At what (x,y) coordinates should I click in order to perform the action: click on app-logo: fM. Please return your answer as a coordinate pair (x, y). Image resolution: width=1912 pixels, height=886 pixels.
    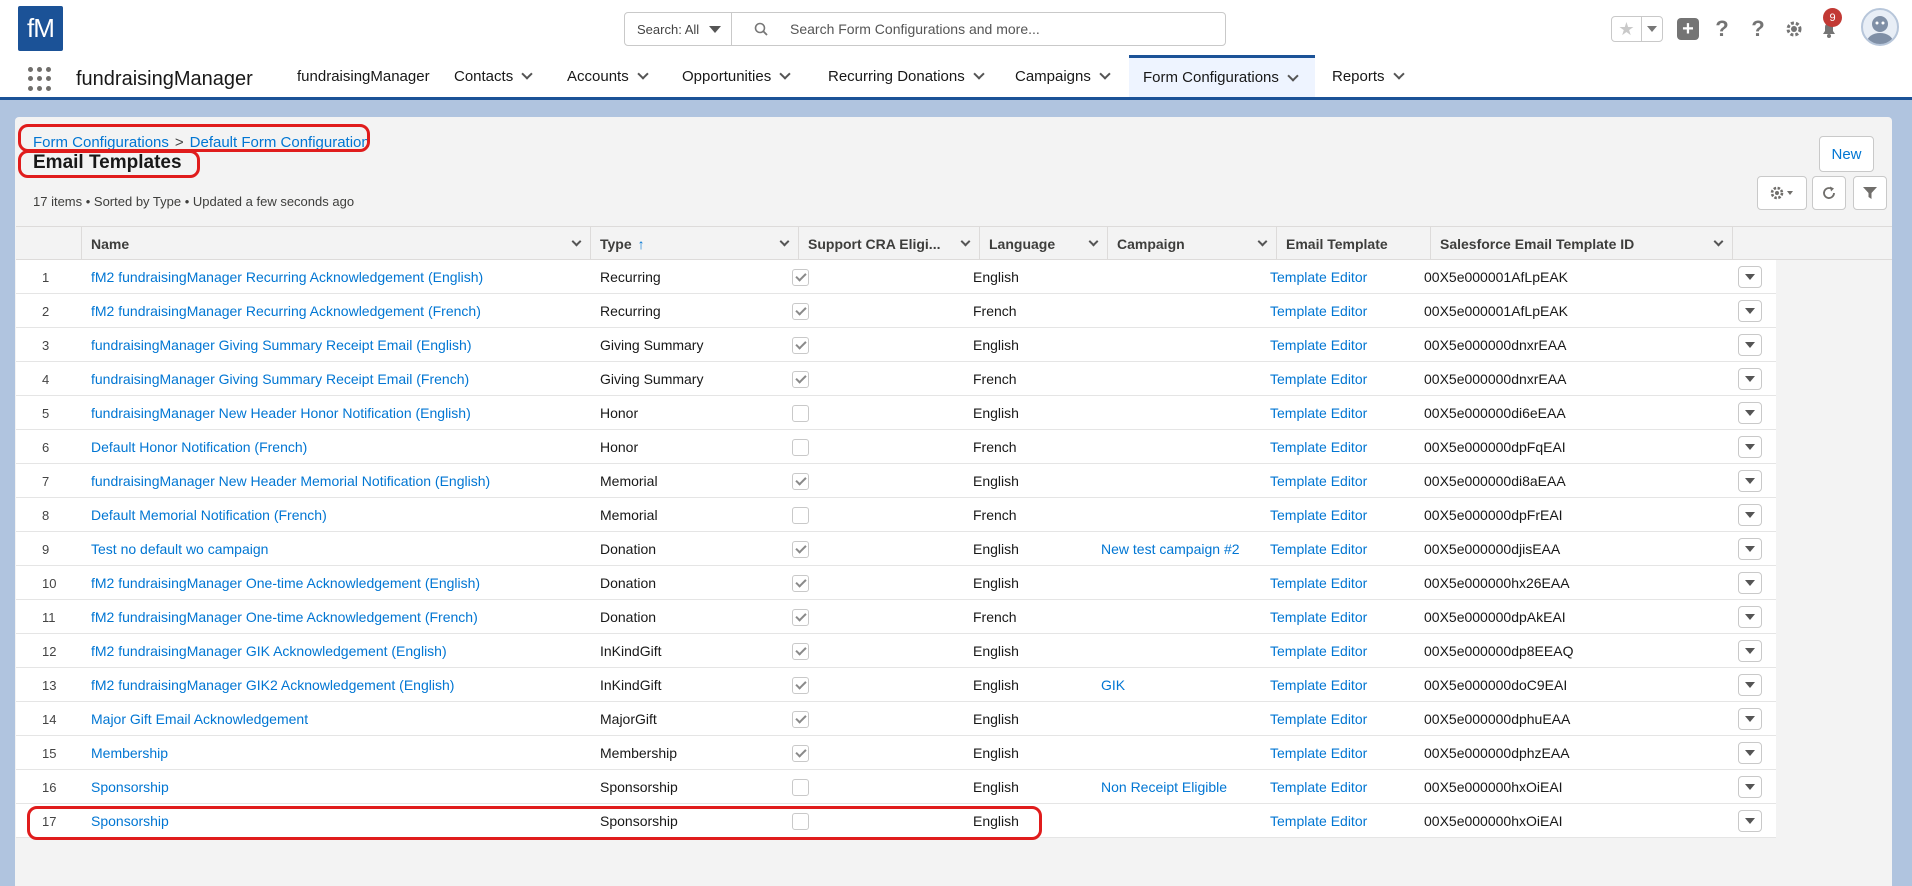
    Looking at the image, I should click on (40, 28).